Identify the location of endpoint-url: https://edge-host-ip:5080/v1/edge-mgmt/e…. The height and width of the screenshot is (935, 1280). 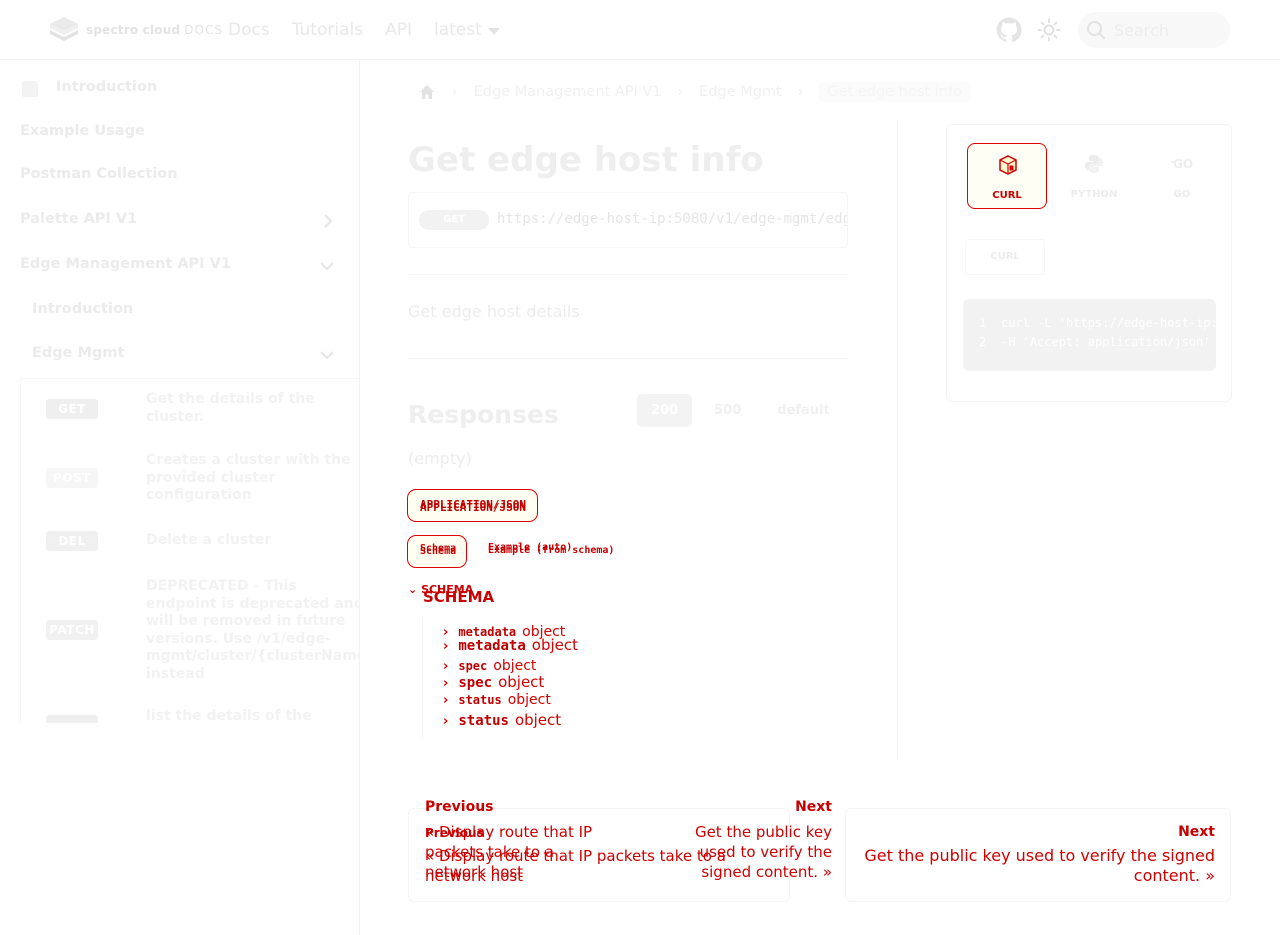
(672, 219).